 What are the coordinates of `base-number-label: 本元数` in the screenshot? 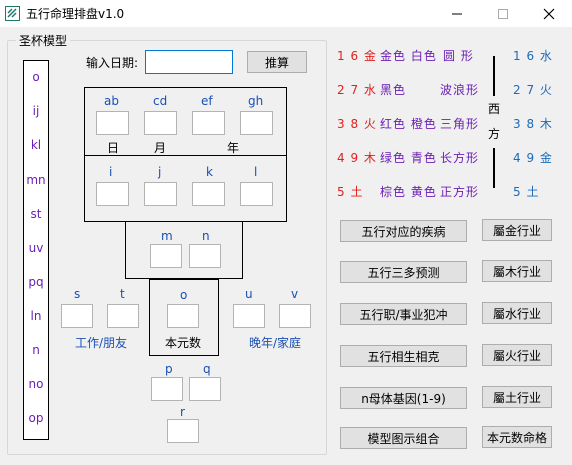 It's located at (183, 343).